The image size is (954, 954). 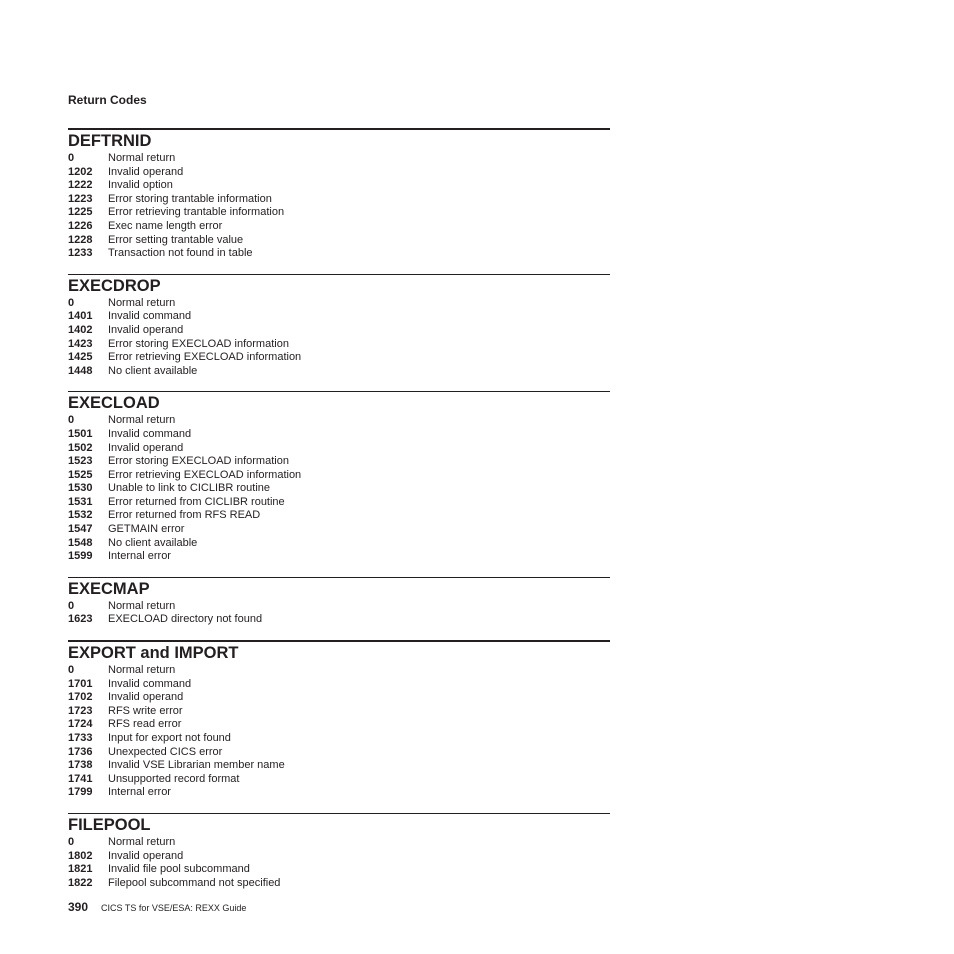 What do you see at coordinates (339, 793) in the screenshot?
I see `return-code-row: 1799 Internal error` at bounding box center [339, 793].